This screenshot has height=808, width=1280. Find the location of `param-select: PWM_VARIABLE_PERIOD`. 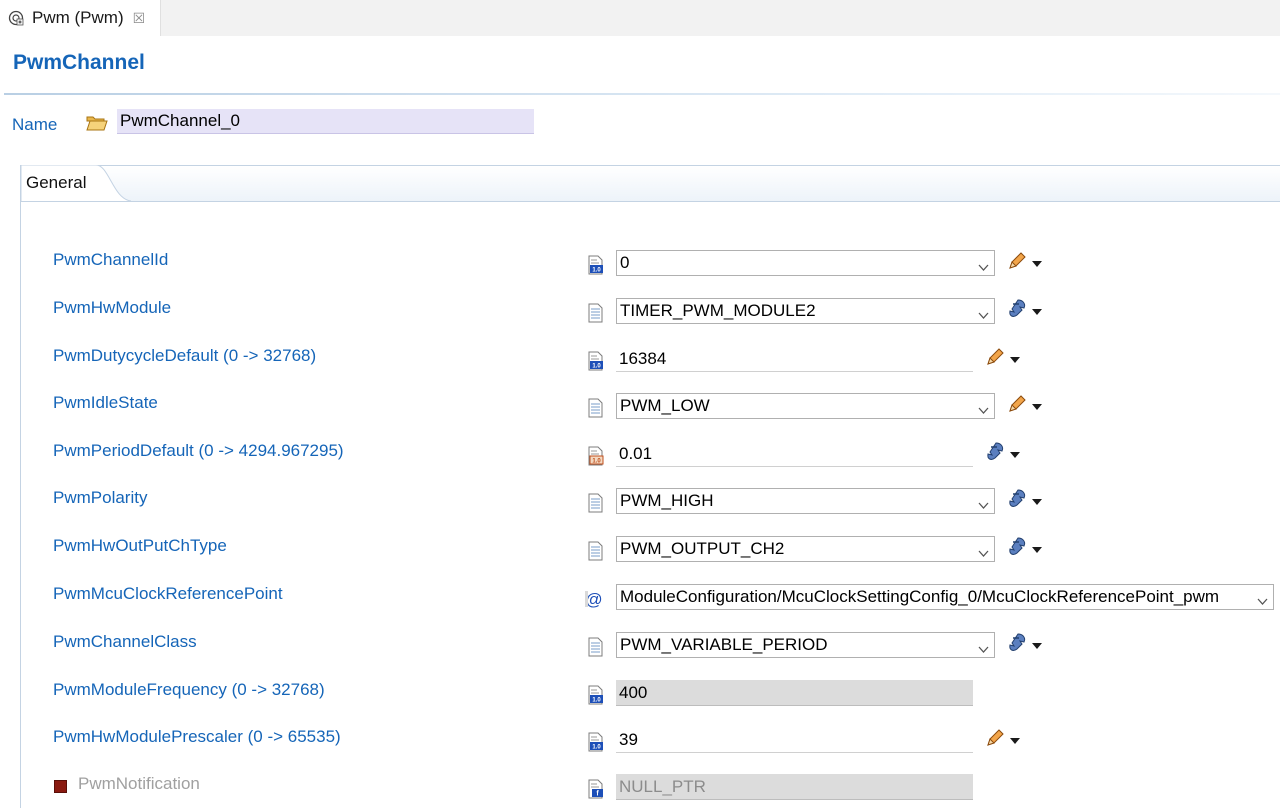

param-select: PWM_VARIABLE_PERIOD is located at coordinates (805, 645).